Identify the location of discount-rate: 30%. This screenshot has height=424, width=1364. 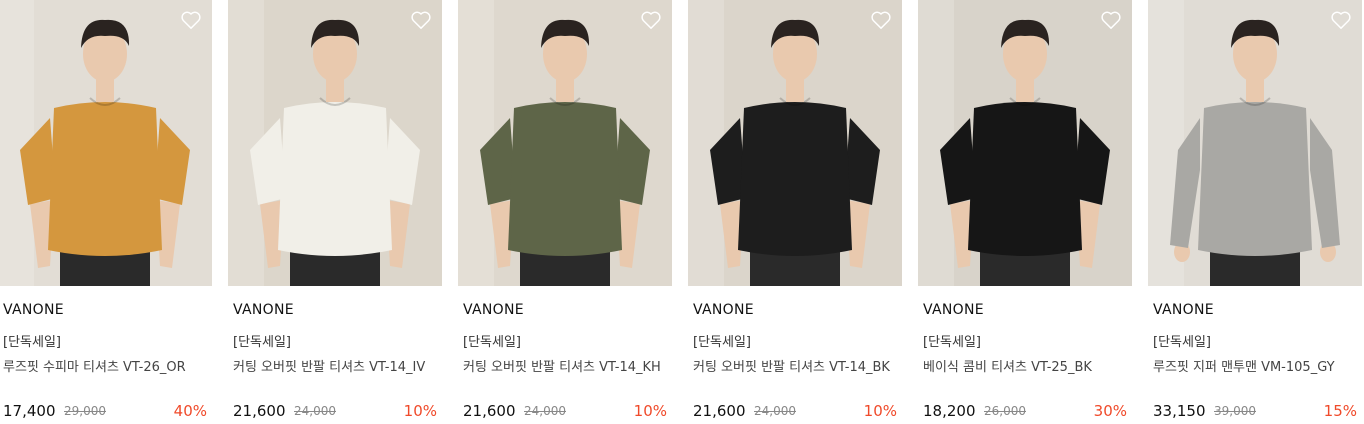
(1110, 411).